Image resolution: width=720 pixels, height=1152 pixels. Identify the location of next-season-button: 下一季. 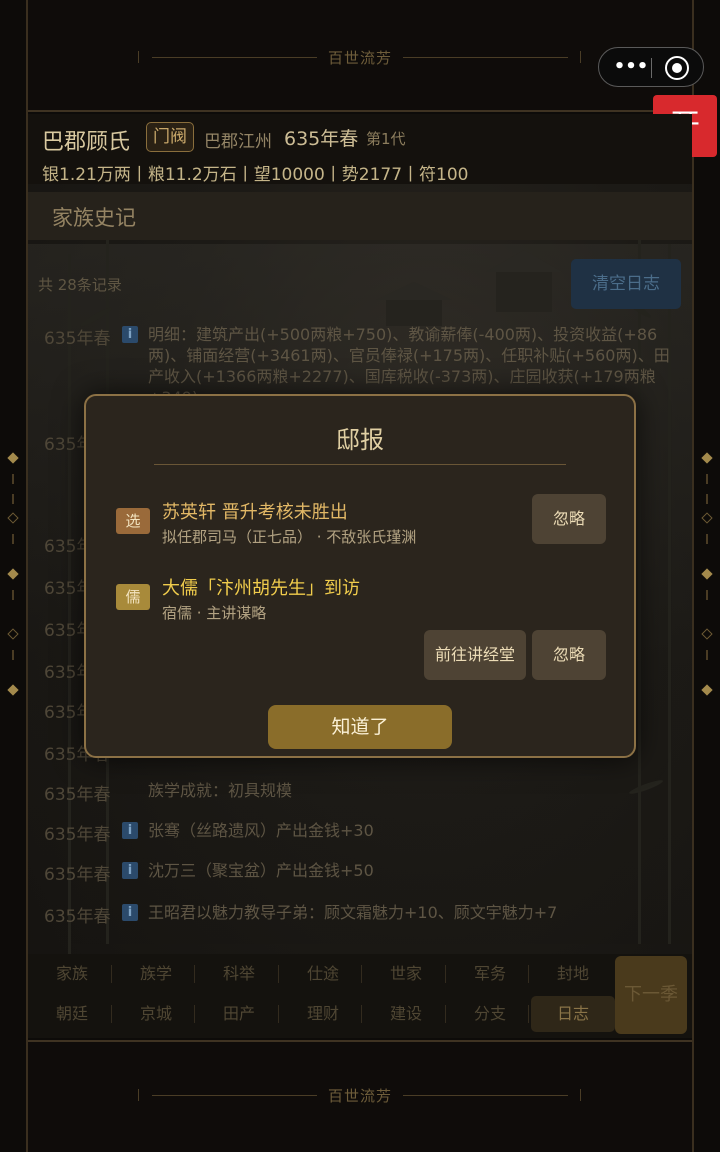
(651, 995).